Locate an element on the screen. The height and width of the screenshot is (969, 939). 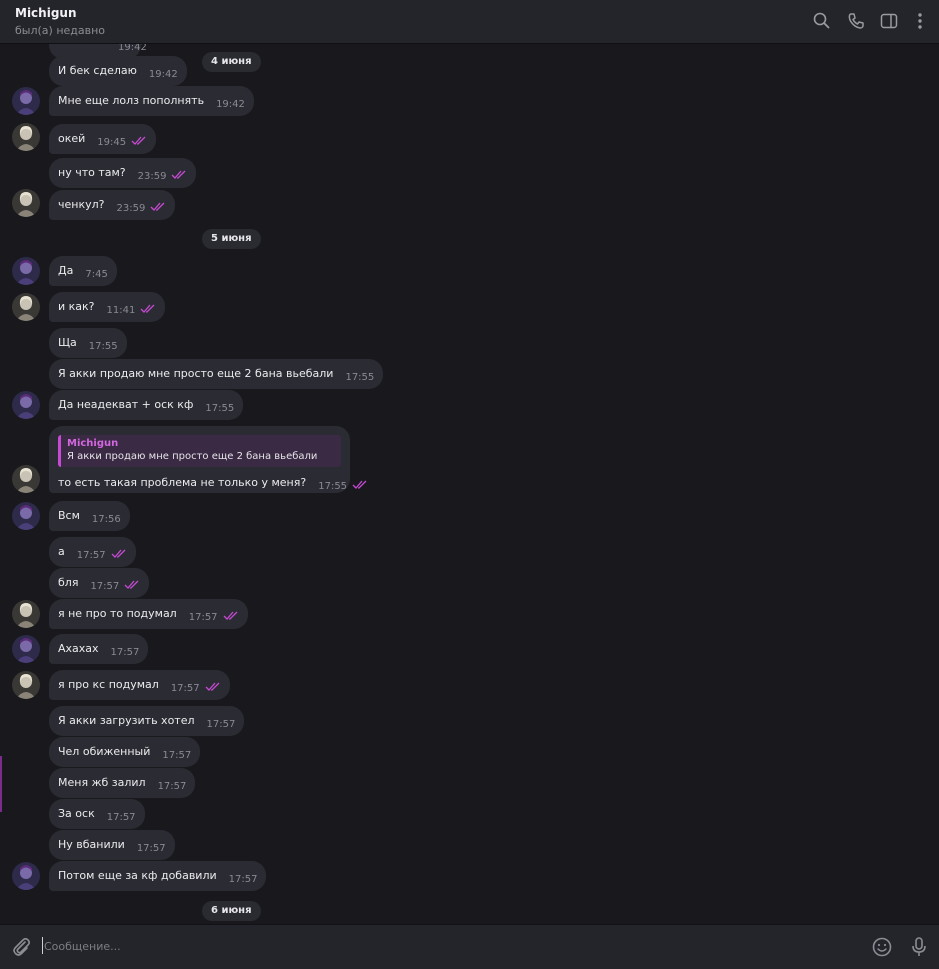
message-bubble: бля 17:57 is located at coordinates (99, 583).